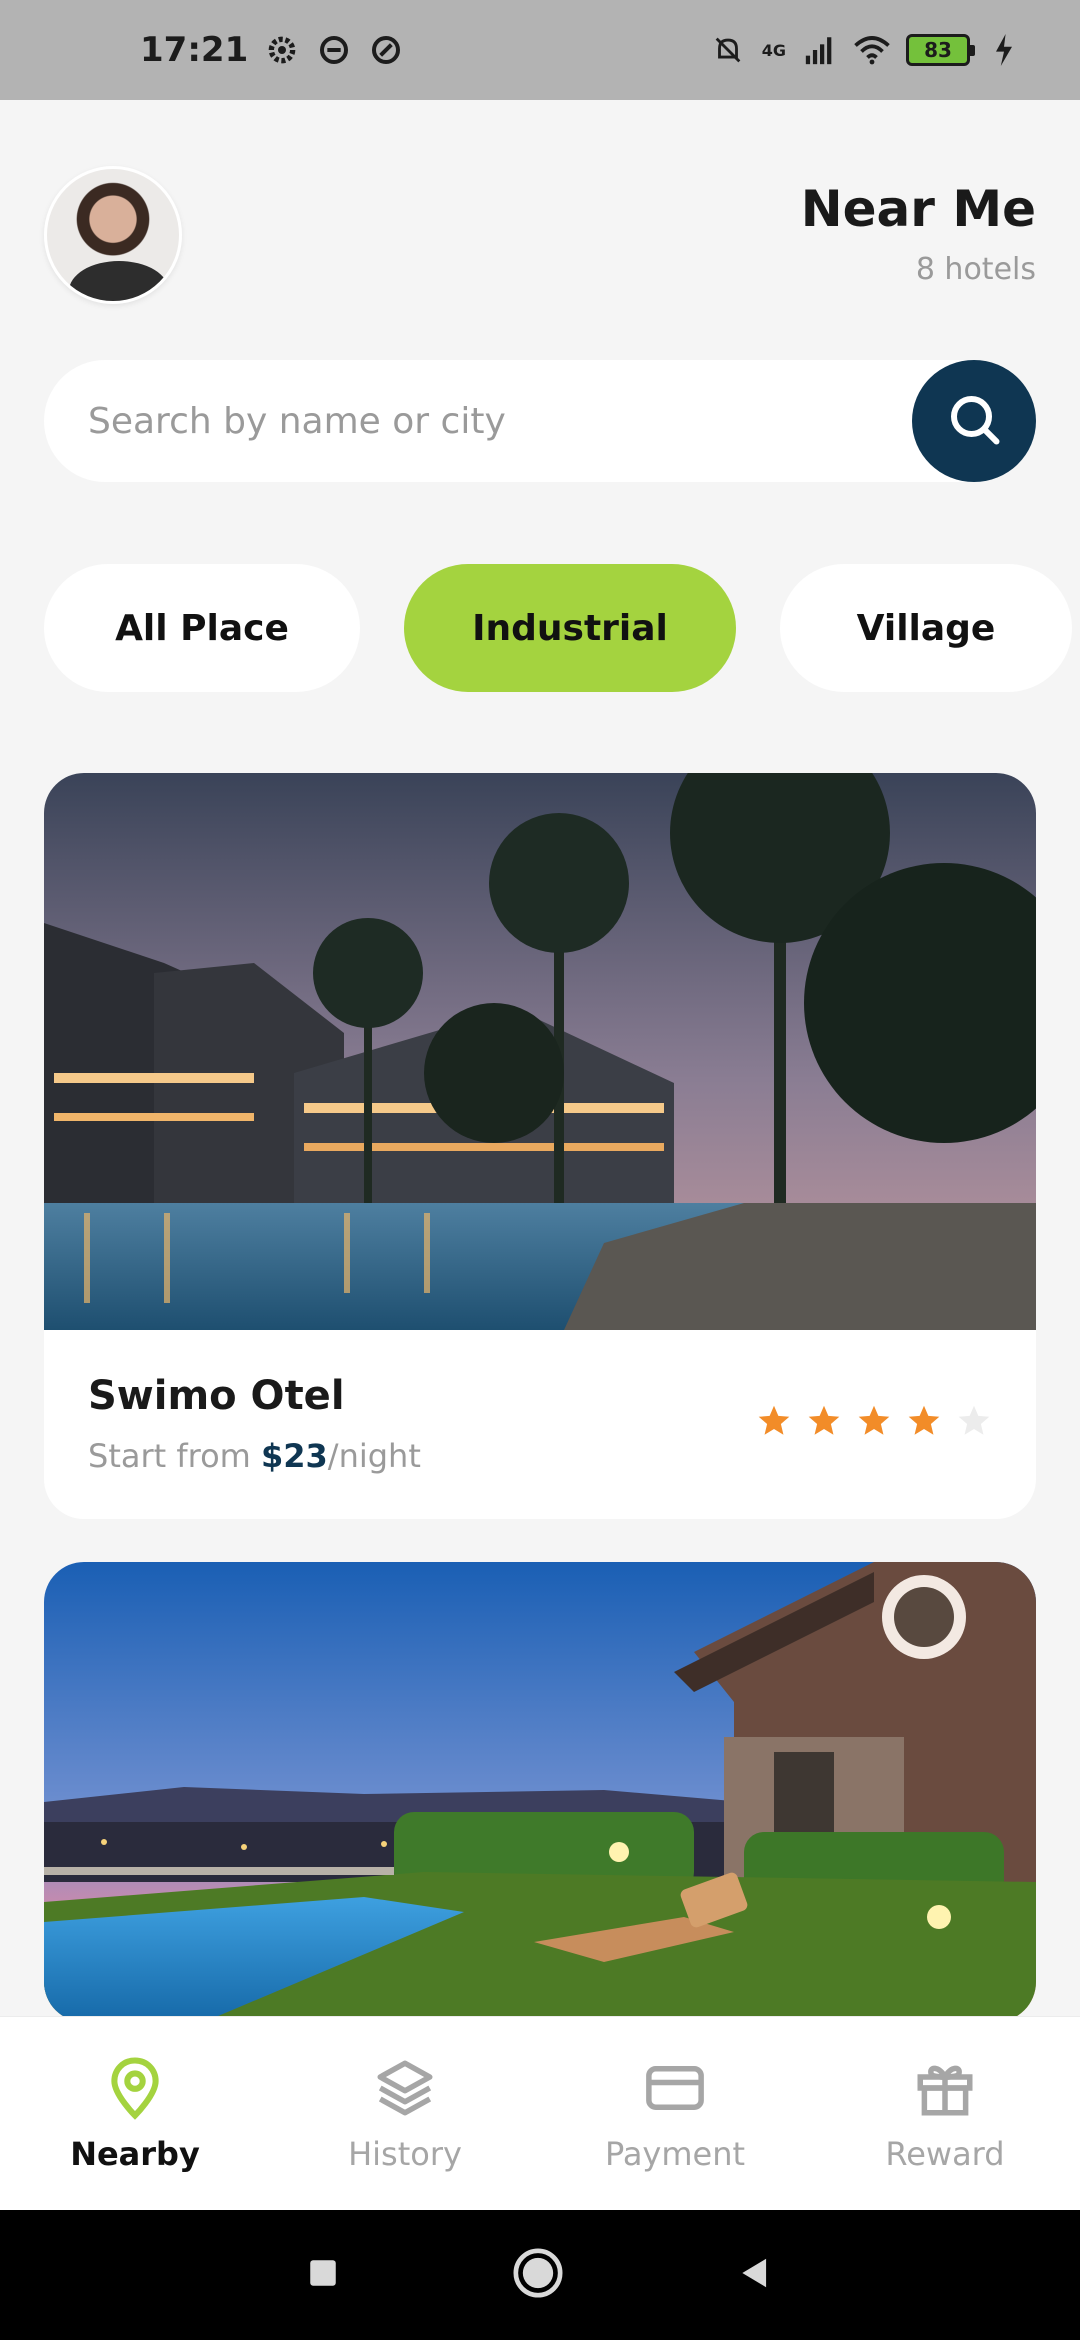 The image size is (1080, 2340). What do you see at coordinates (918, 209) in the screenshot?
I see `page-title: Near Me` at bounding box center [918, 209].